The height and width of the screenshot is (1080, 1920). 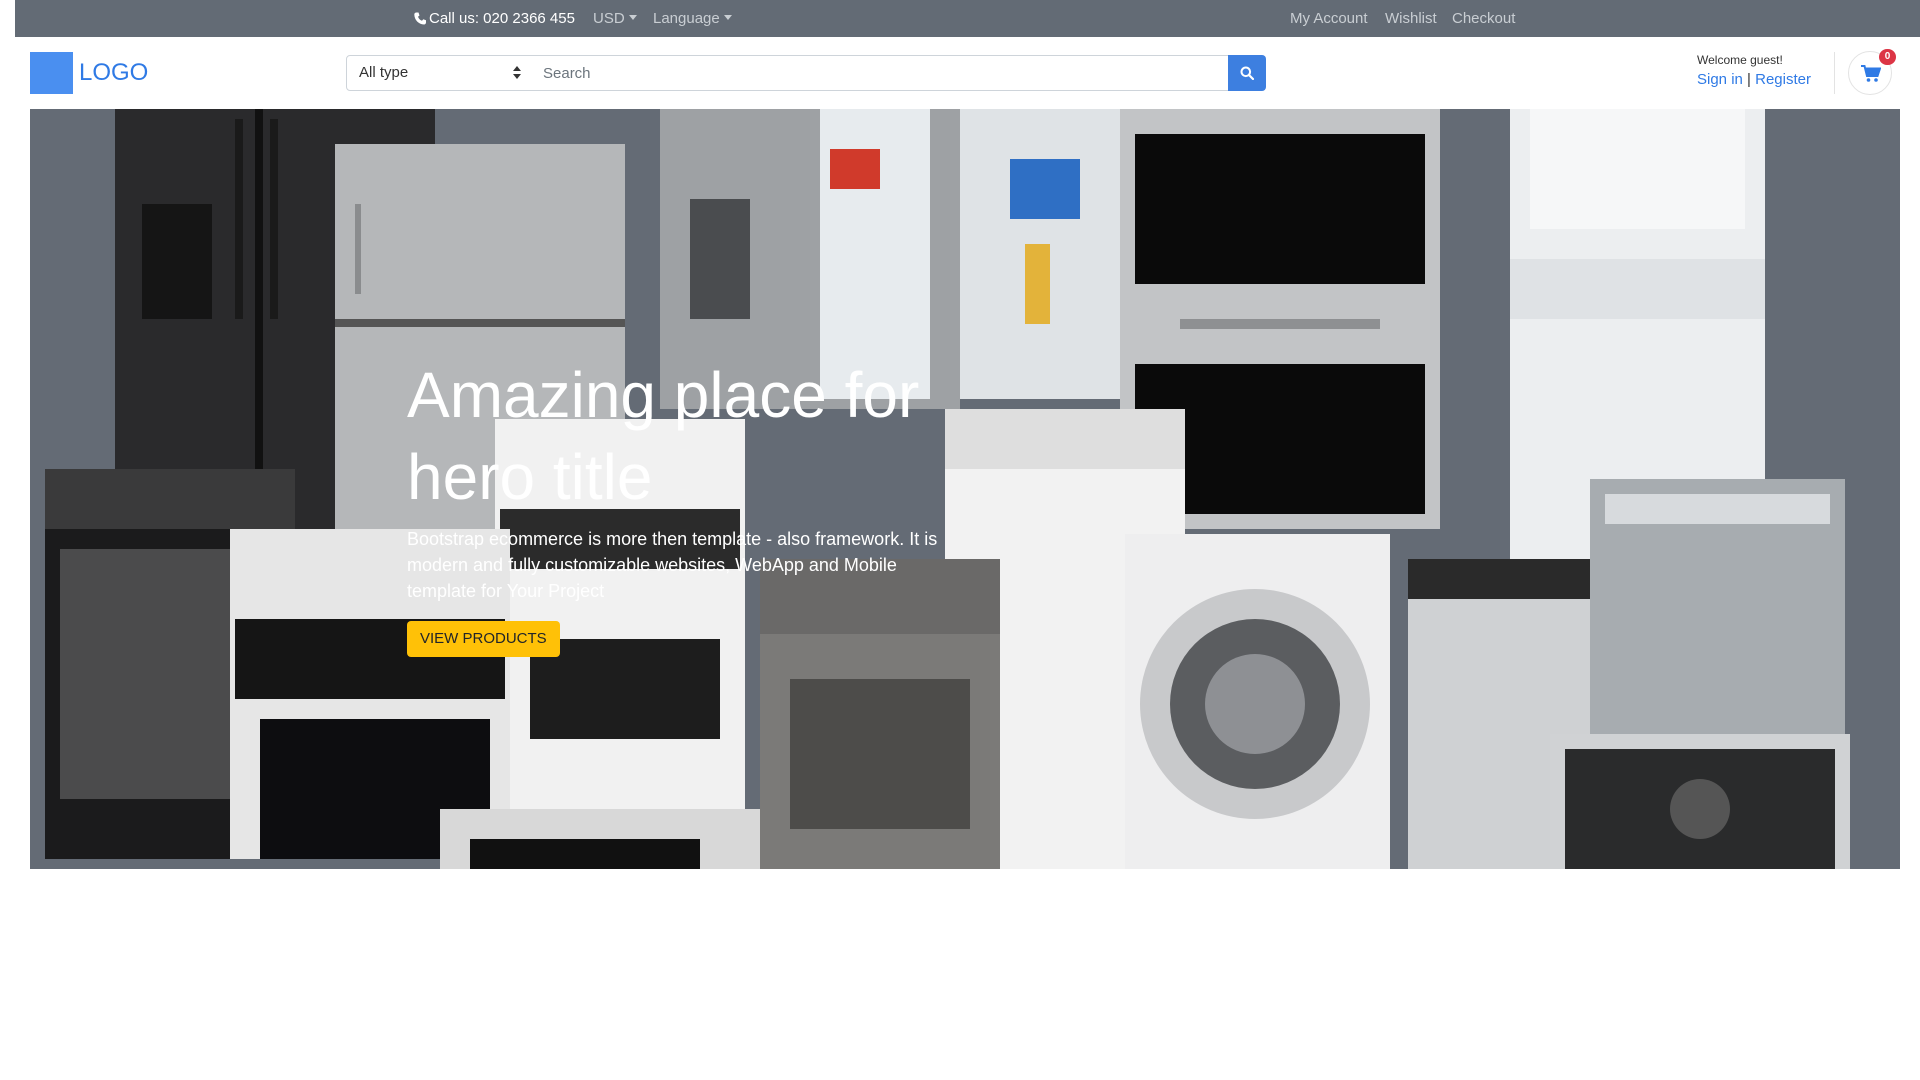 I want to click on select-arrows-icon, so click(x=517, y=73).